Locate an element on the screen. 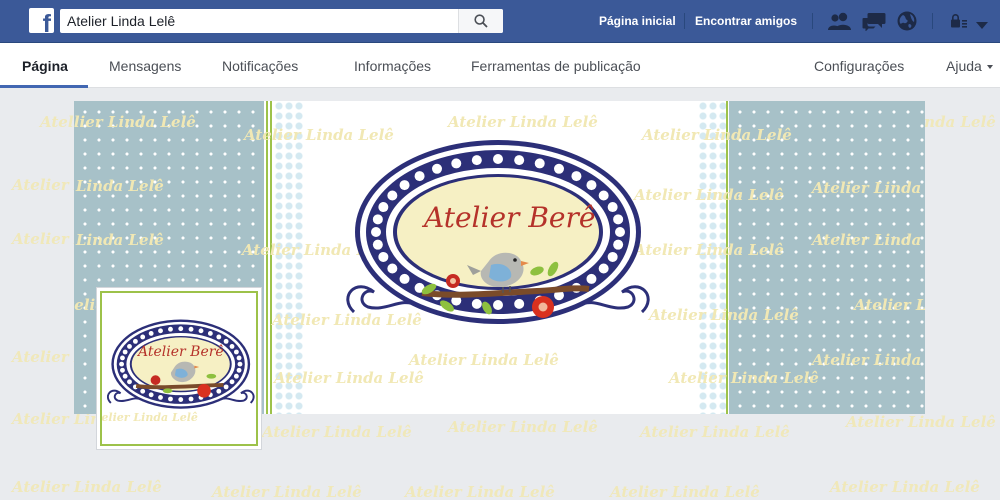  facebook-logo-icon: f is located at coordinates (41, 20).